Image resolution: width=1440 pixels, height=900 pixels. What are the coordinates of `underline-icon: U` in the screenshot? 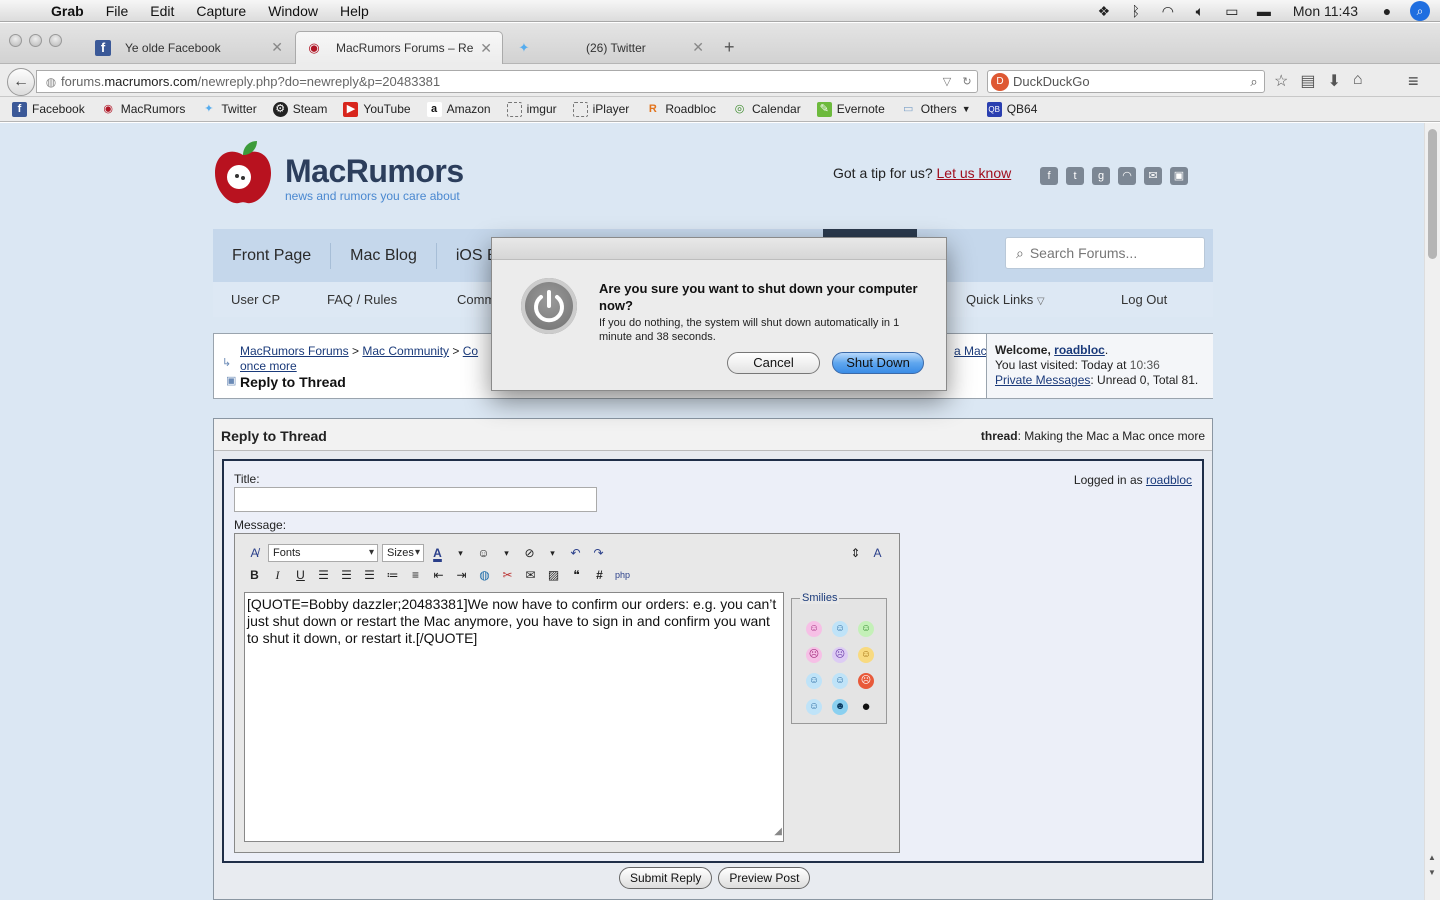 It's located at (300, 575).